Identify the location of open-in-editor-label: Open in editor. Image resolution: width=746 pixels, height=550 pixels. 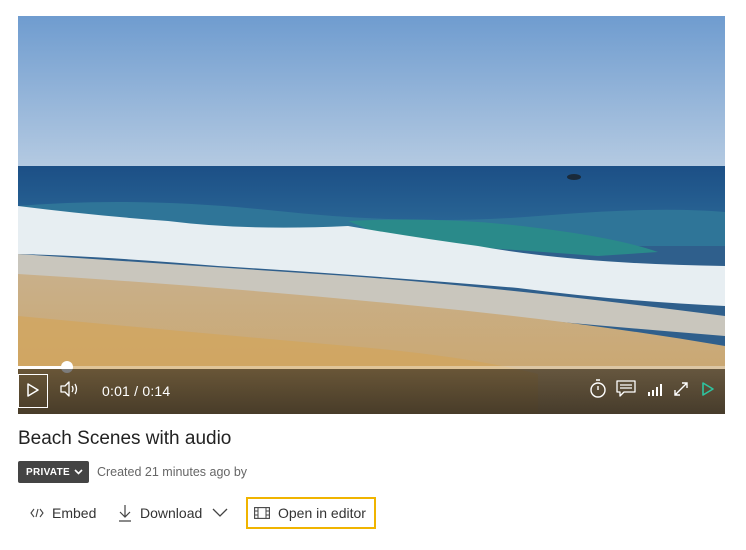
(322, 513).